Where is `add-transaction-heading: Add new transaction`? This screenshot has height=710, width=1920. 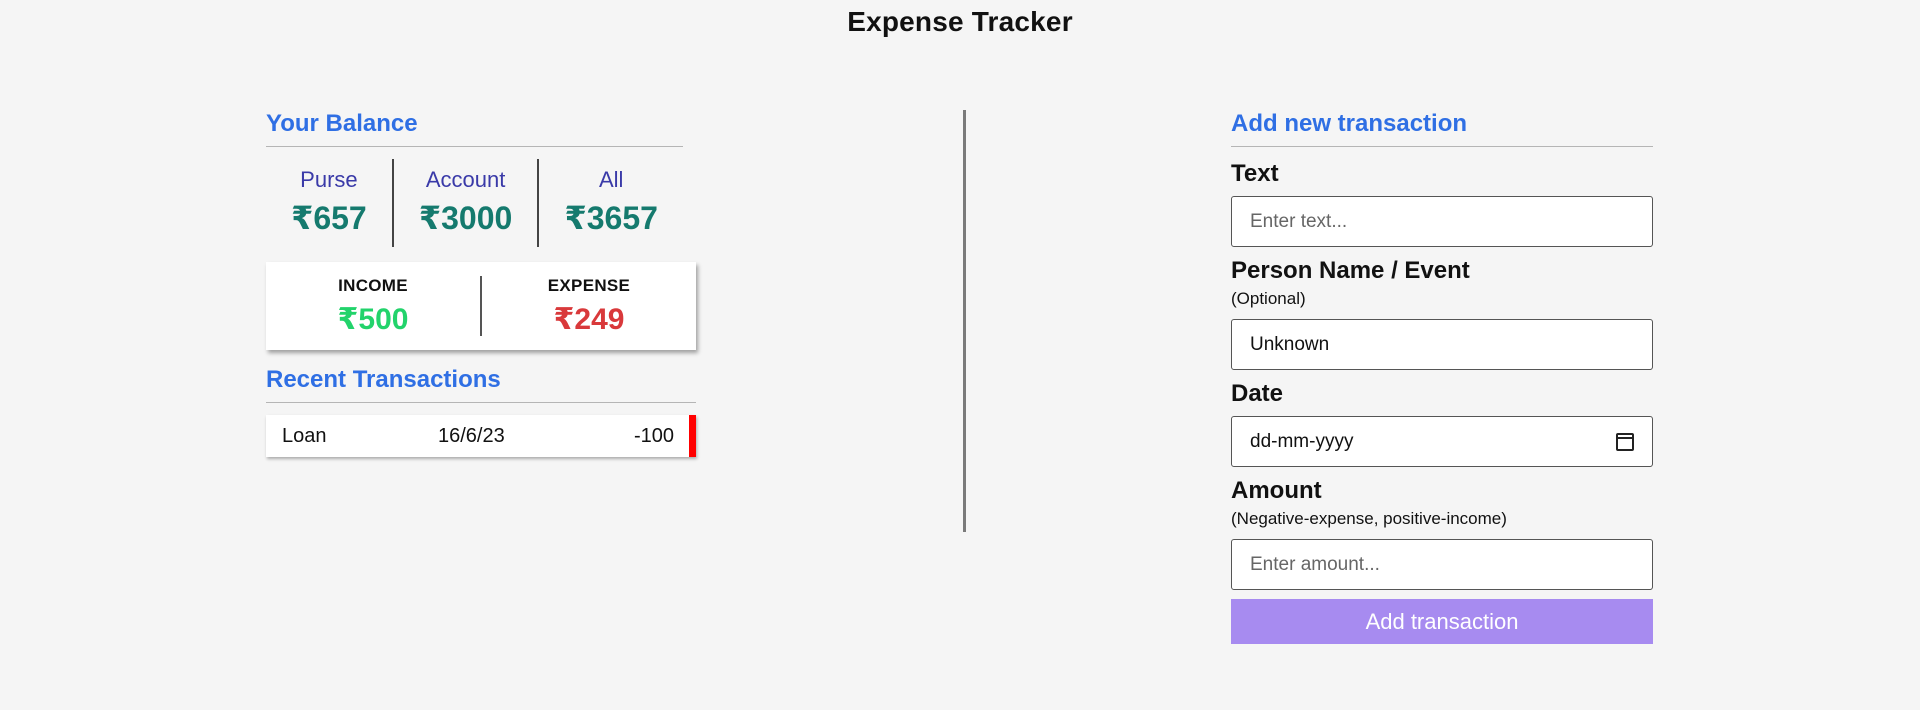
add-transaction-heading: Add new transaction is located at coordinates (1349, 123).